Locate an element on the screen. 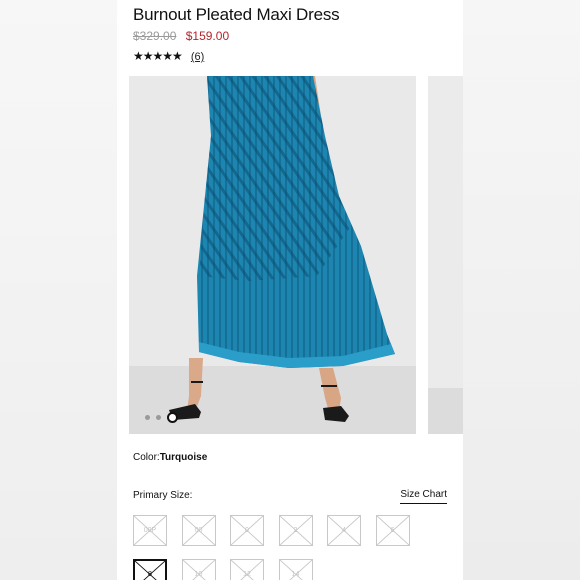 Image resolution: width=580 pixels, height=580 pixels. size-option: 10 is located at coordinates (198, 569).